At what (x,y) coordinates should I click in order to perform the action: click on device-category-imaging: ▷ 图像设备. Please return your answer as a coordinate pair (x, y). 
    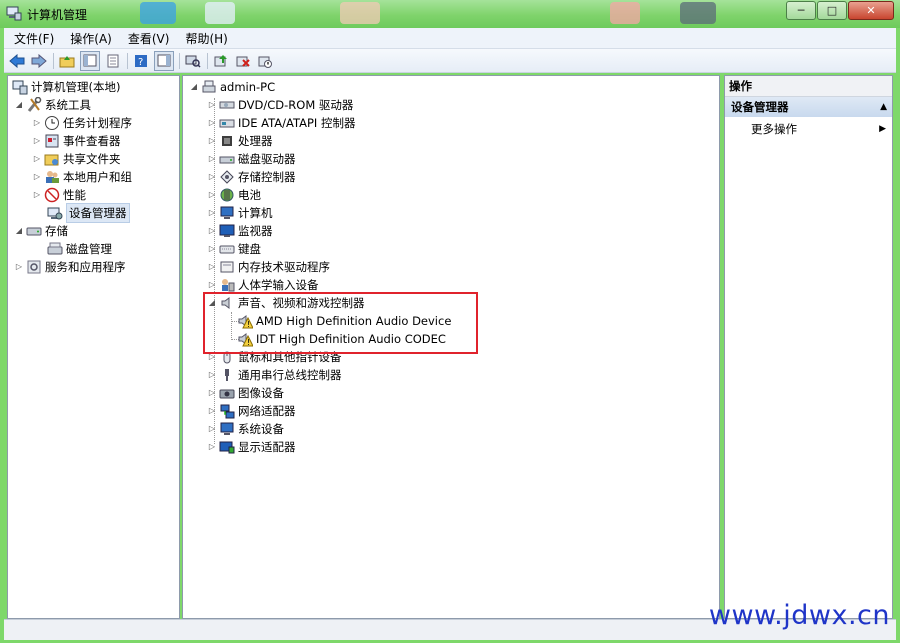
    Looking at the image, I should click on (245, 393).